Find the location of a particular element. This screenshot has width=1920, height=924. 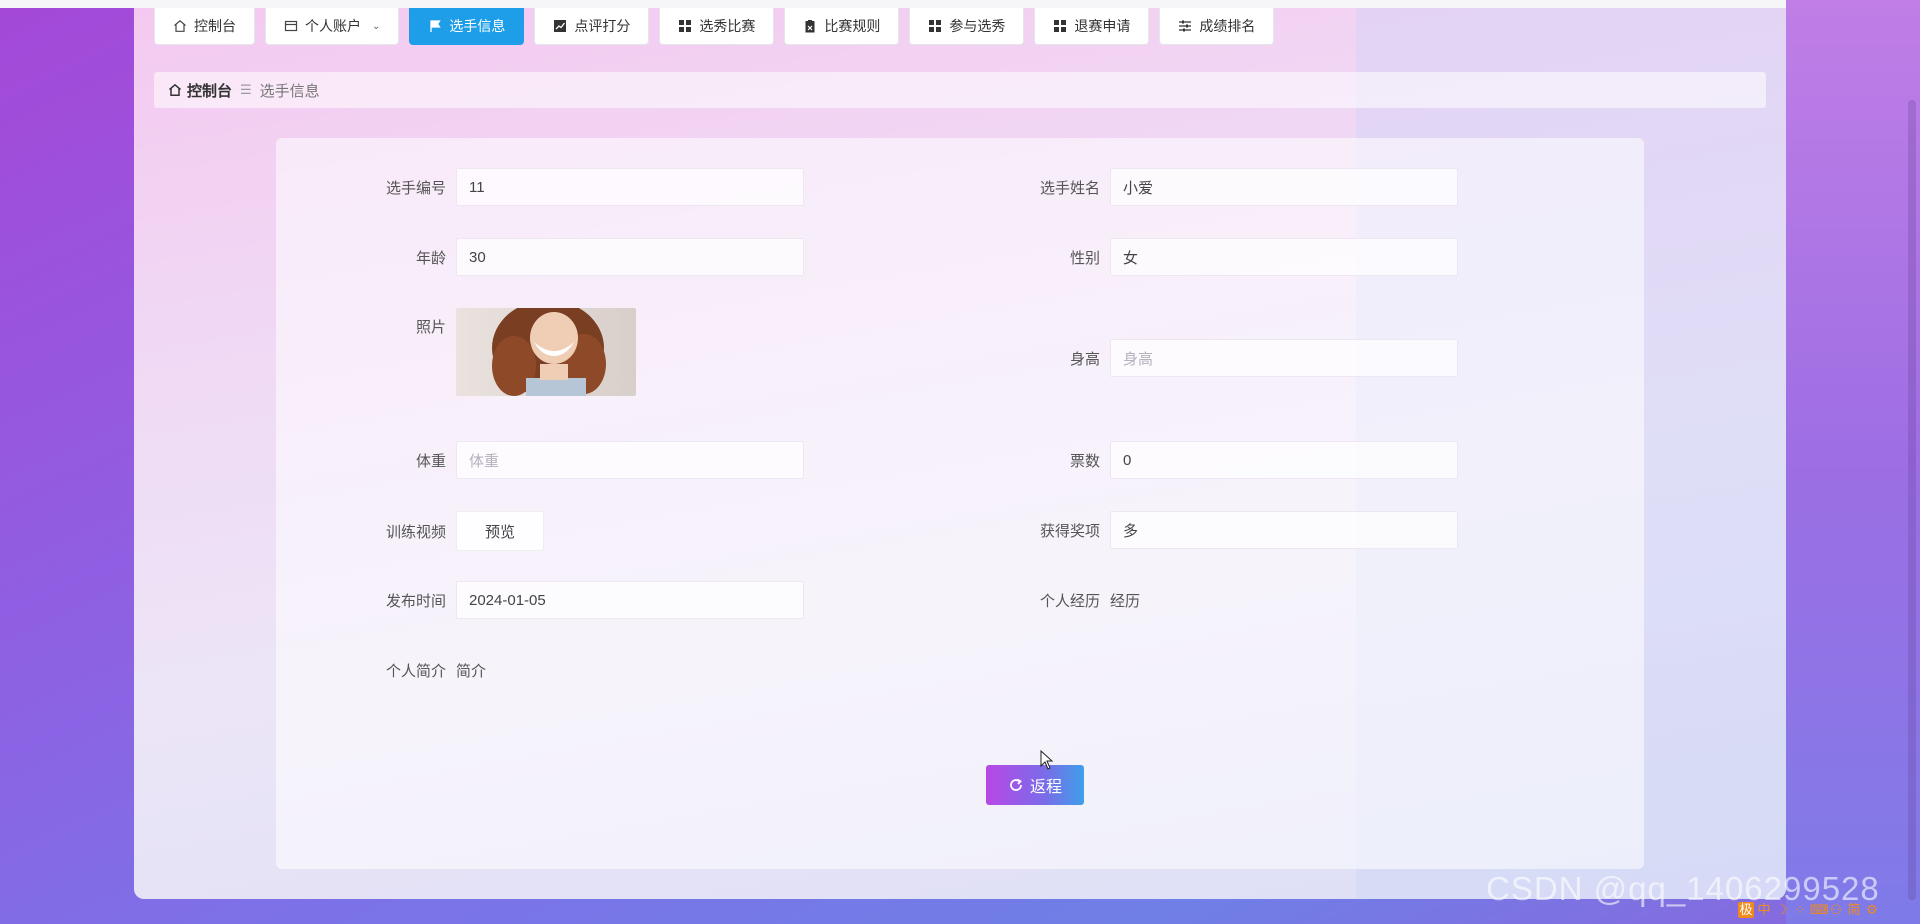

mouse-cursor-icon is located at coordinates (1047, 760).